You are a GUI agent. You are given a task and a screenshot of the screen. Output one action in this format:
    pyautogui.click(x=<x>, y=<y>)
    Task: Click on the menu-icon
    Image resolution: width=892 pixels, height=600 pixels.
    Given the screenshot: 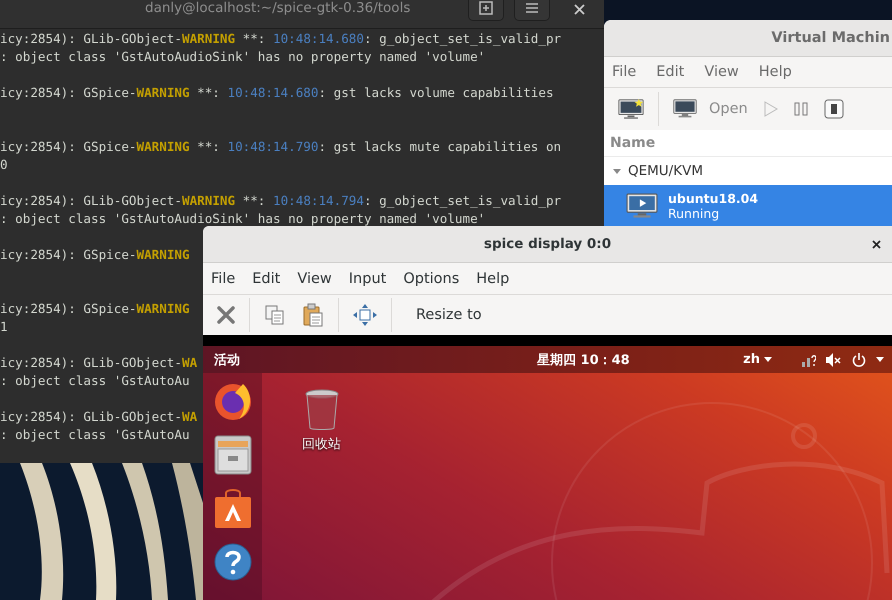 What is the action you would take?
    pyautogui.click(x=532, y=8)
    